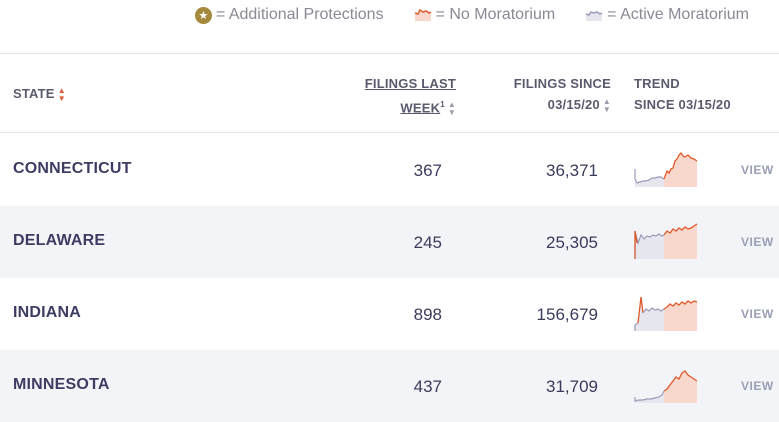 The image size is (779, 422). What do you see at coordinates (682, 104) in the screenshot?
I see `trend-label-2: SINCE 03/15/20` at bounding box center [682, 104].